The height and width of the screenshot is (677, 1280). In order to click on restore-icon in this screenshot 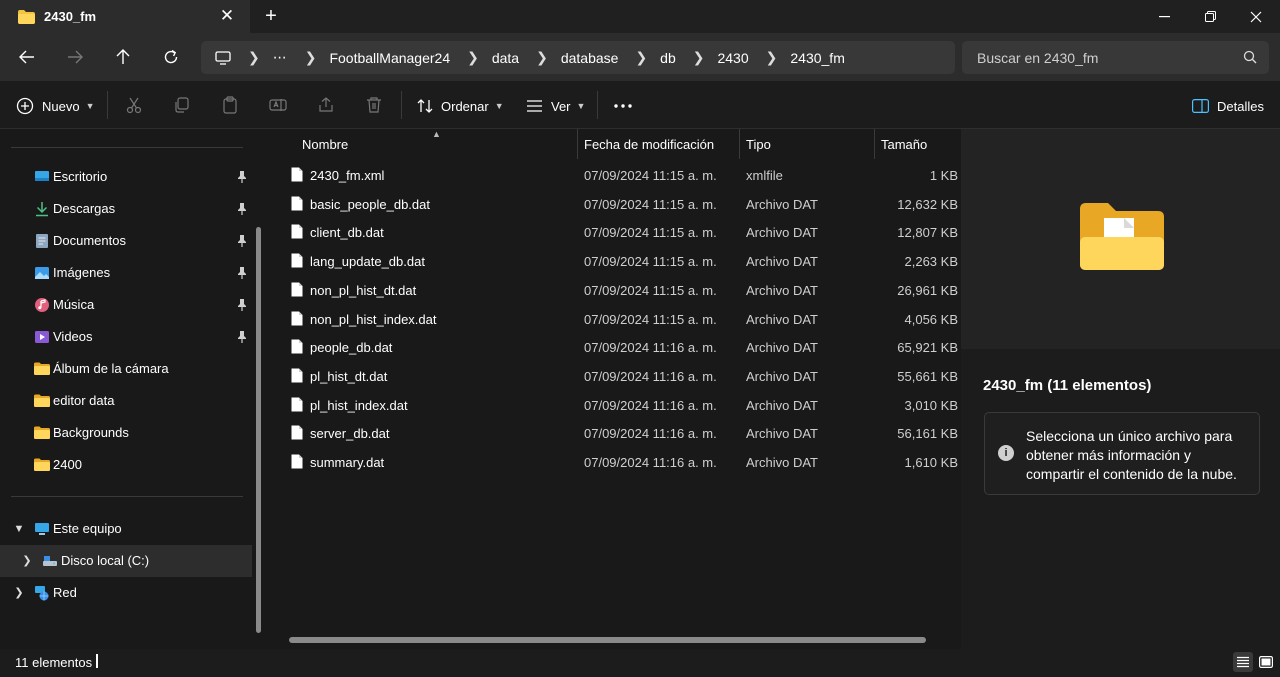, I will do `click(1210, 16)`.